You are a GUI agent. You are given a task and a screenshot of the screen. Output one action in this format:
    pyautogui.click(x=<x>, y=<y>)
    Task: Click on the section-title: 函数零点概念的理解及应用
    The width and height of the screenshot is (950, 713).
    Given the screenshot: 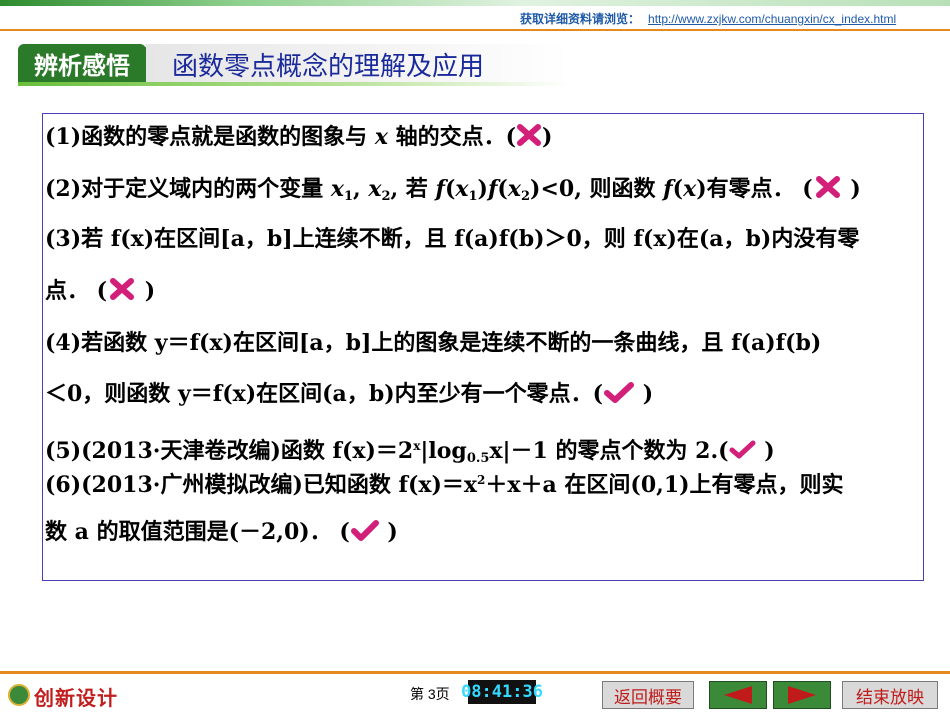 What is the action you would take?
    pyautogui.click(x=328, y=67)
    